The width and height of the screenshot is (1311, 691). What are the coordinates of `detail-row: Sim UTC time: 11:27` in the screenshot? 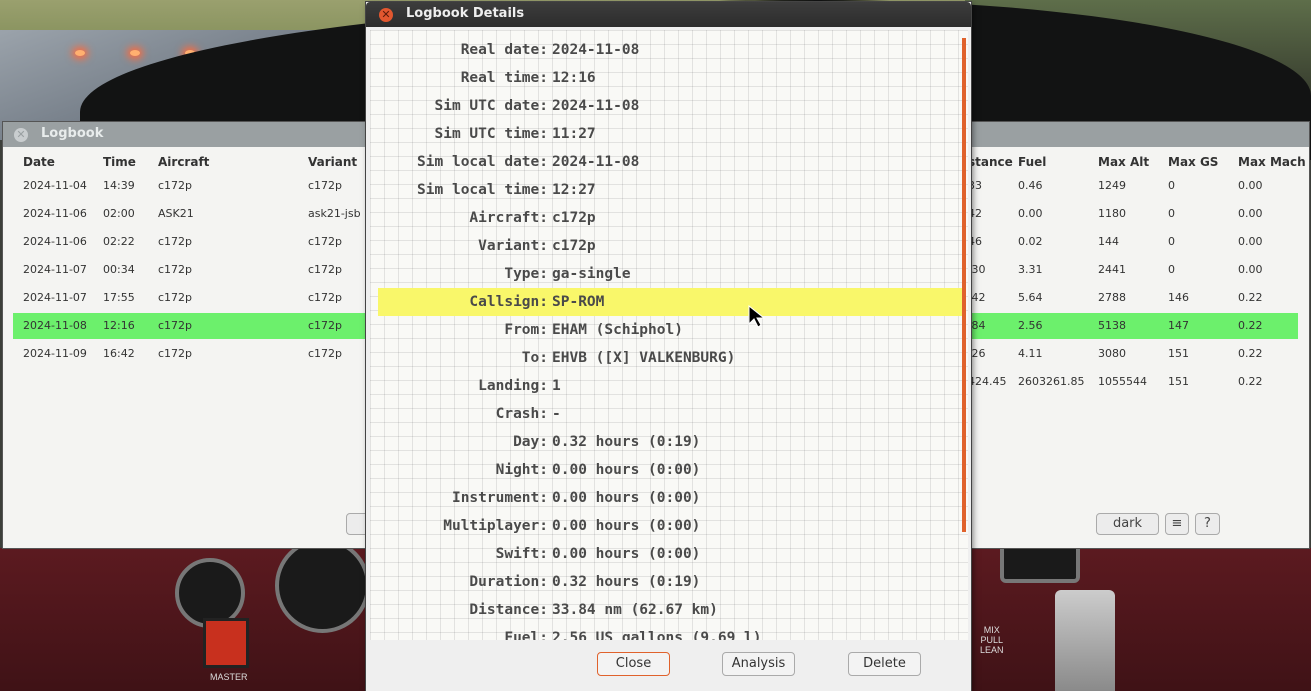 It's located at (671, 134).